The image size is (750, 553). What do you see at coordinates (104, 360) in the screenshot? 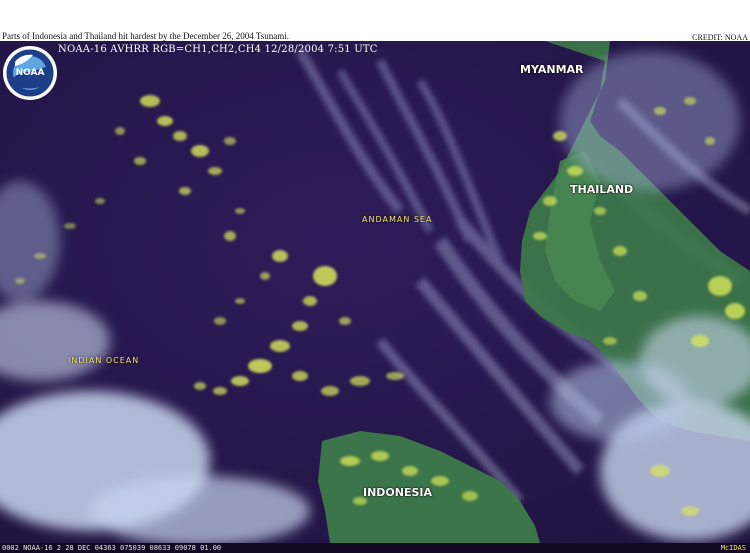
I see `label-indian-ocean: INDIAN OCEAN` at bounding box center [104, 360].